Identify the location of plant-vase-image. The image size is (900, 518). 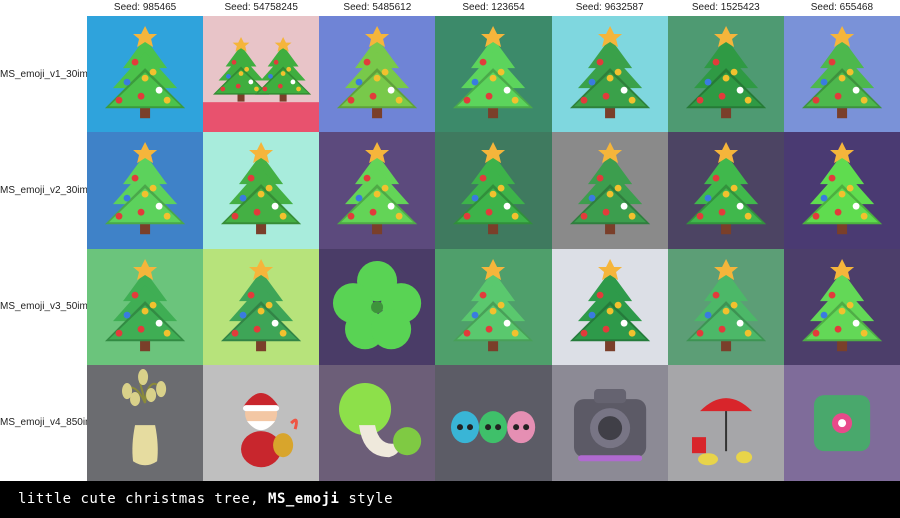
(145, 422).